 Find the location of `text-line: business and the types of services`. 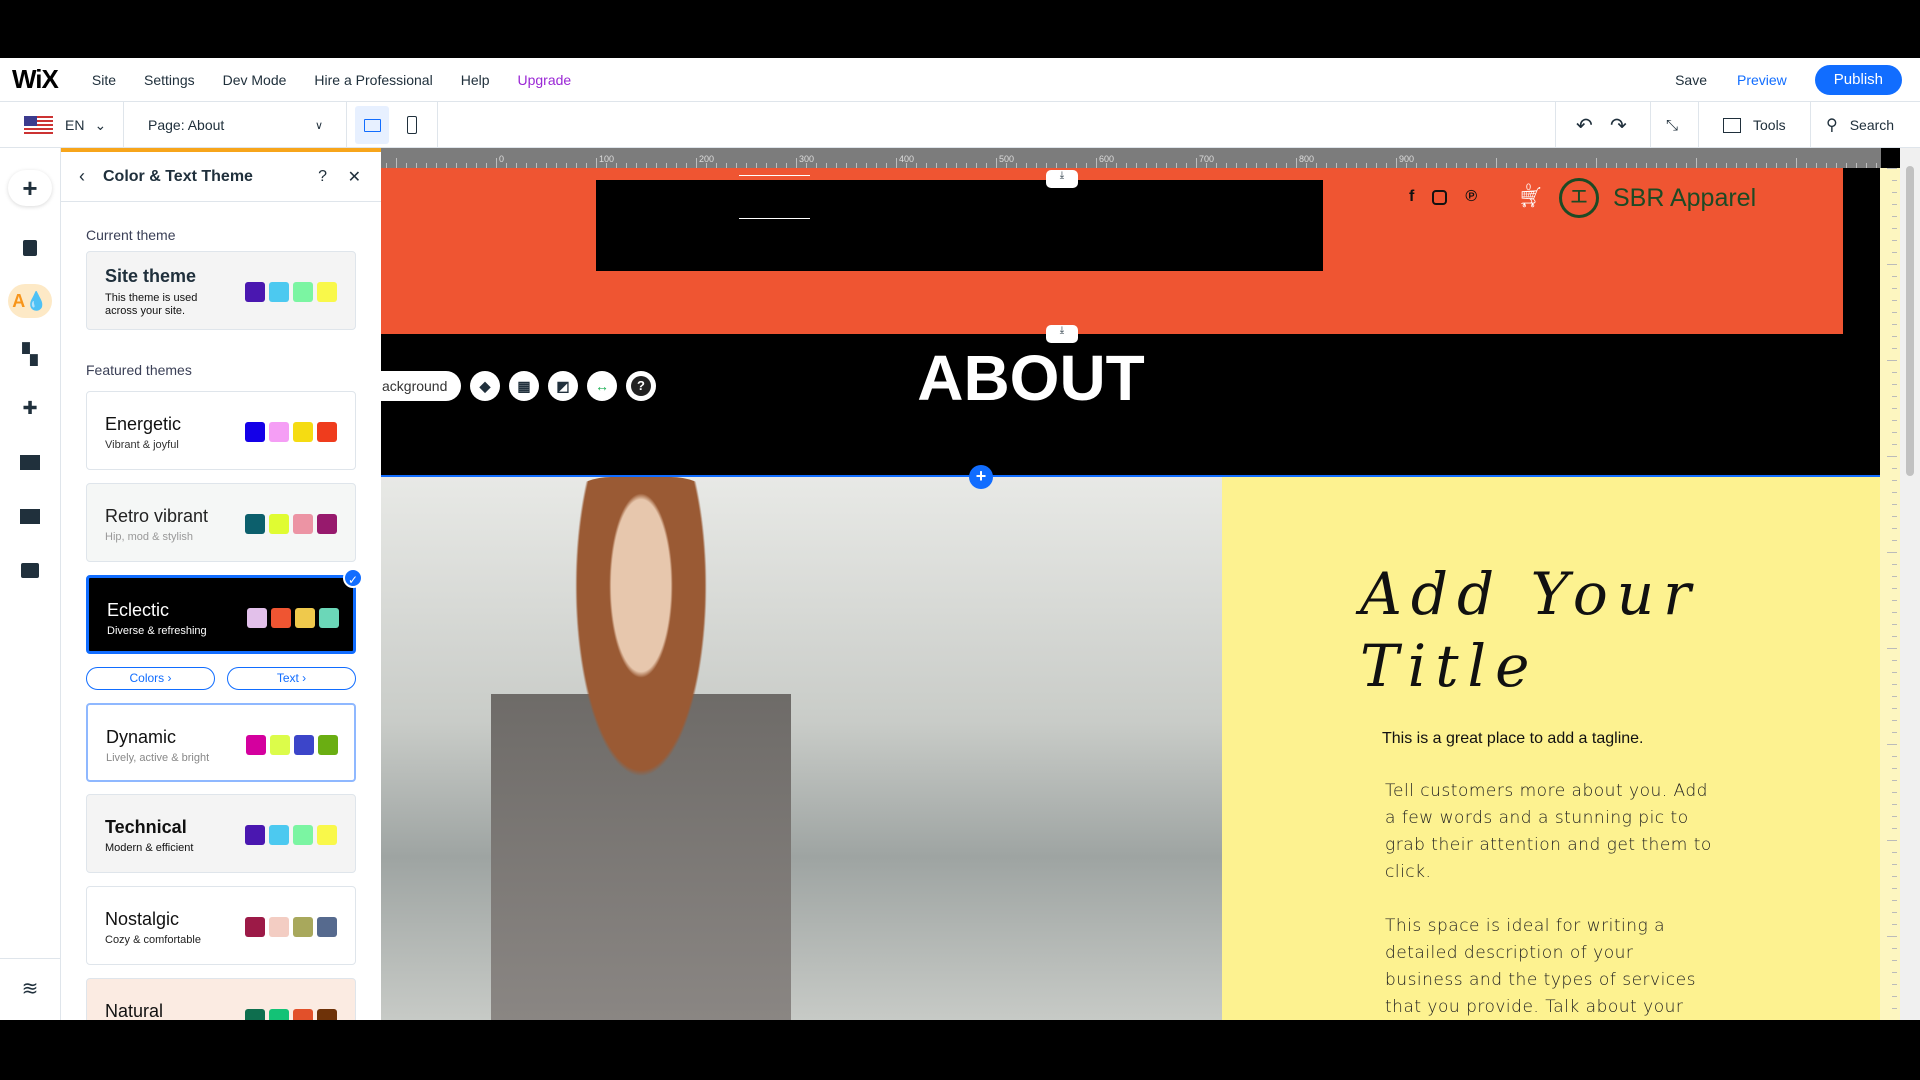

text-line: business and the types of services is located at coordinates (1540, 980).